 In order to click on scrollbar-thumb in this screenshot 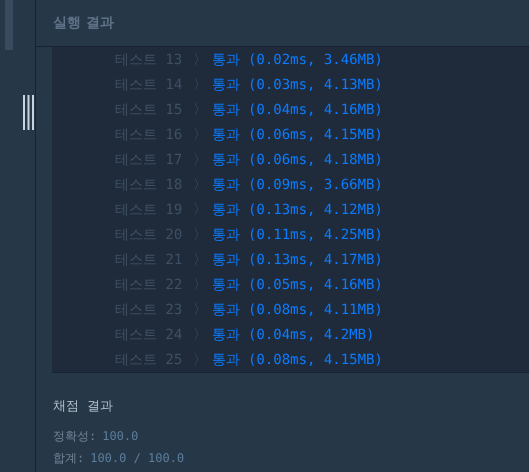, I will do `click(9, 25)`.